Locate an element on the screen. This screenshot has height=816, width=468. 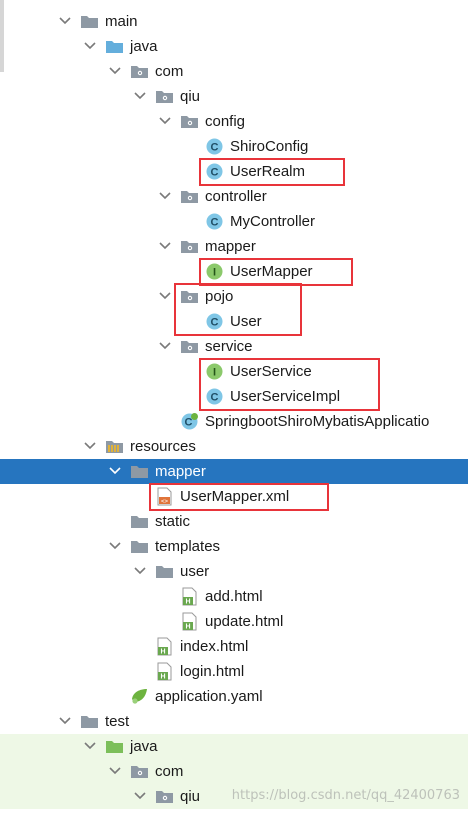
tree-item-label: UserRealm is located at coordinates (268, 171).